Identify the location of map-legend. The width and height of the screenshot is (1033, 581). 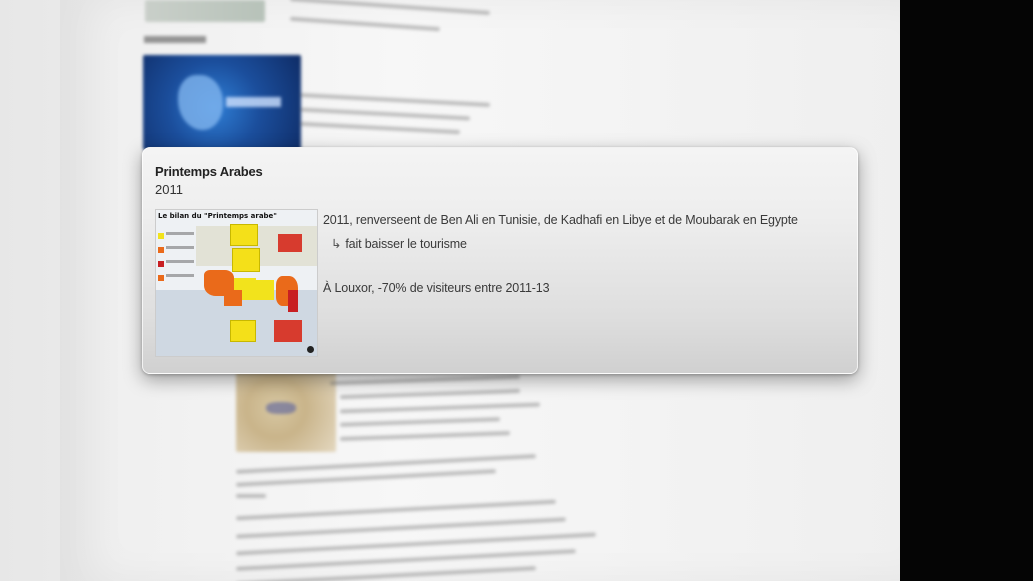
(178, 260).